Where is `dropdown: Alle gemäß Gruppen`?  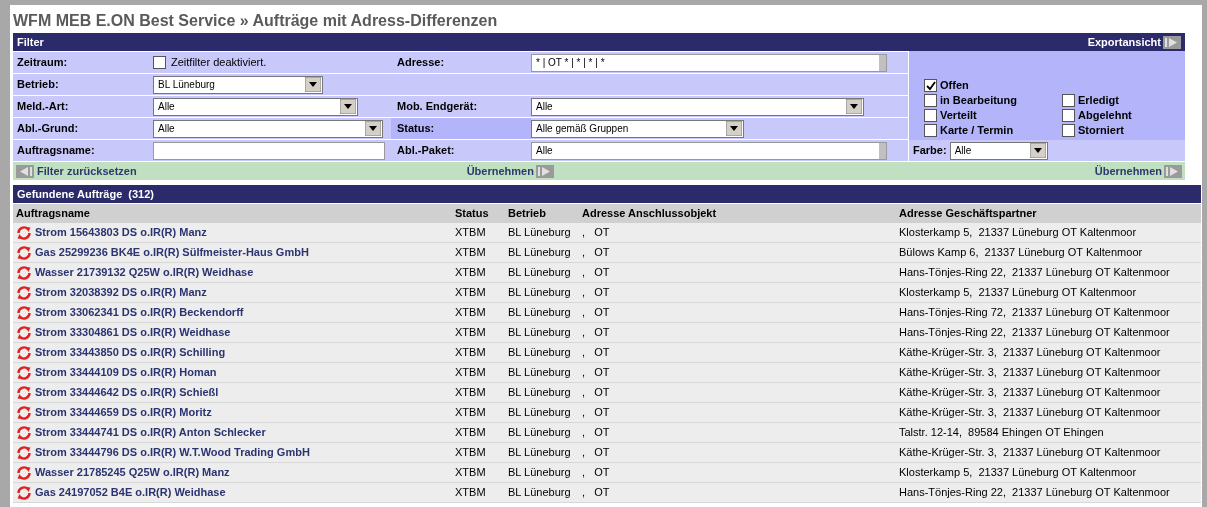 dropdown: Alle gemäß Gruppen is located at coordinates (637, 128).